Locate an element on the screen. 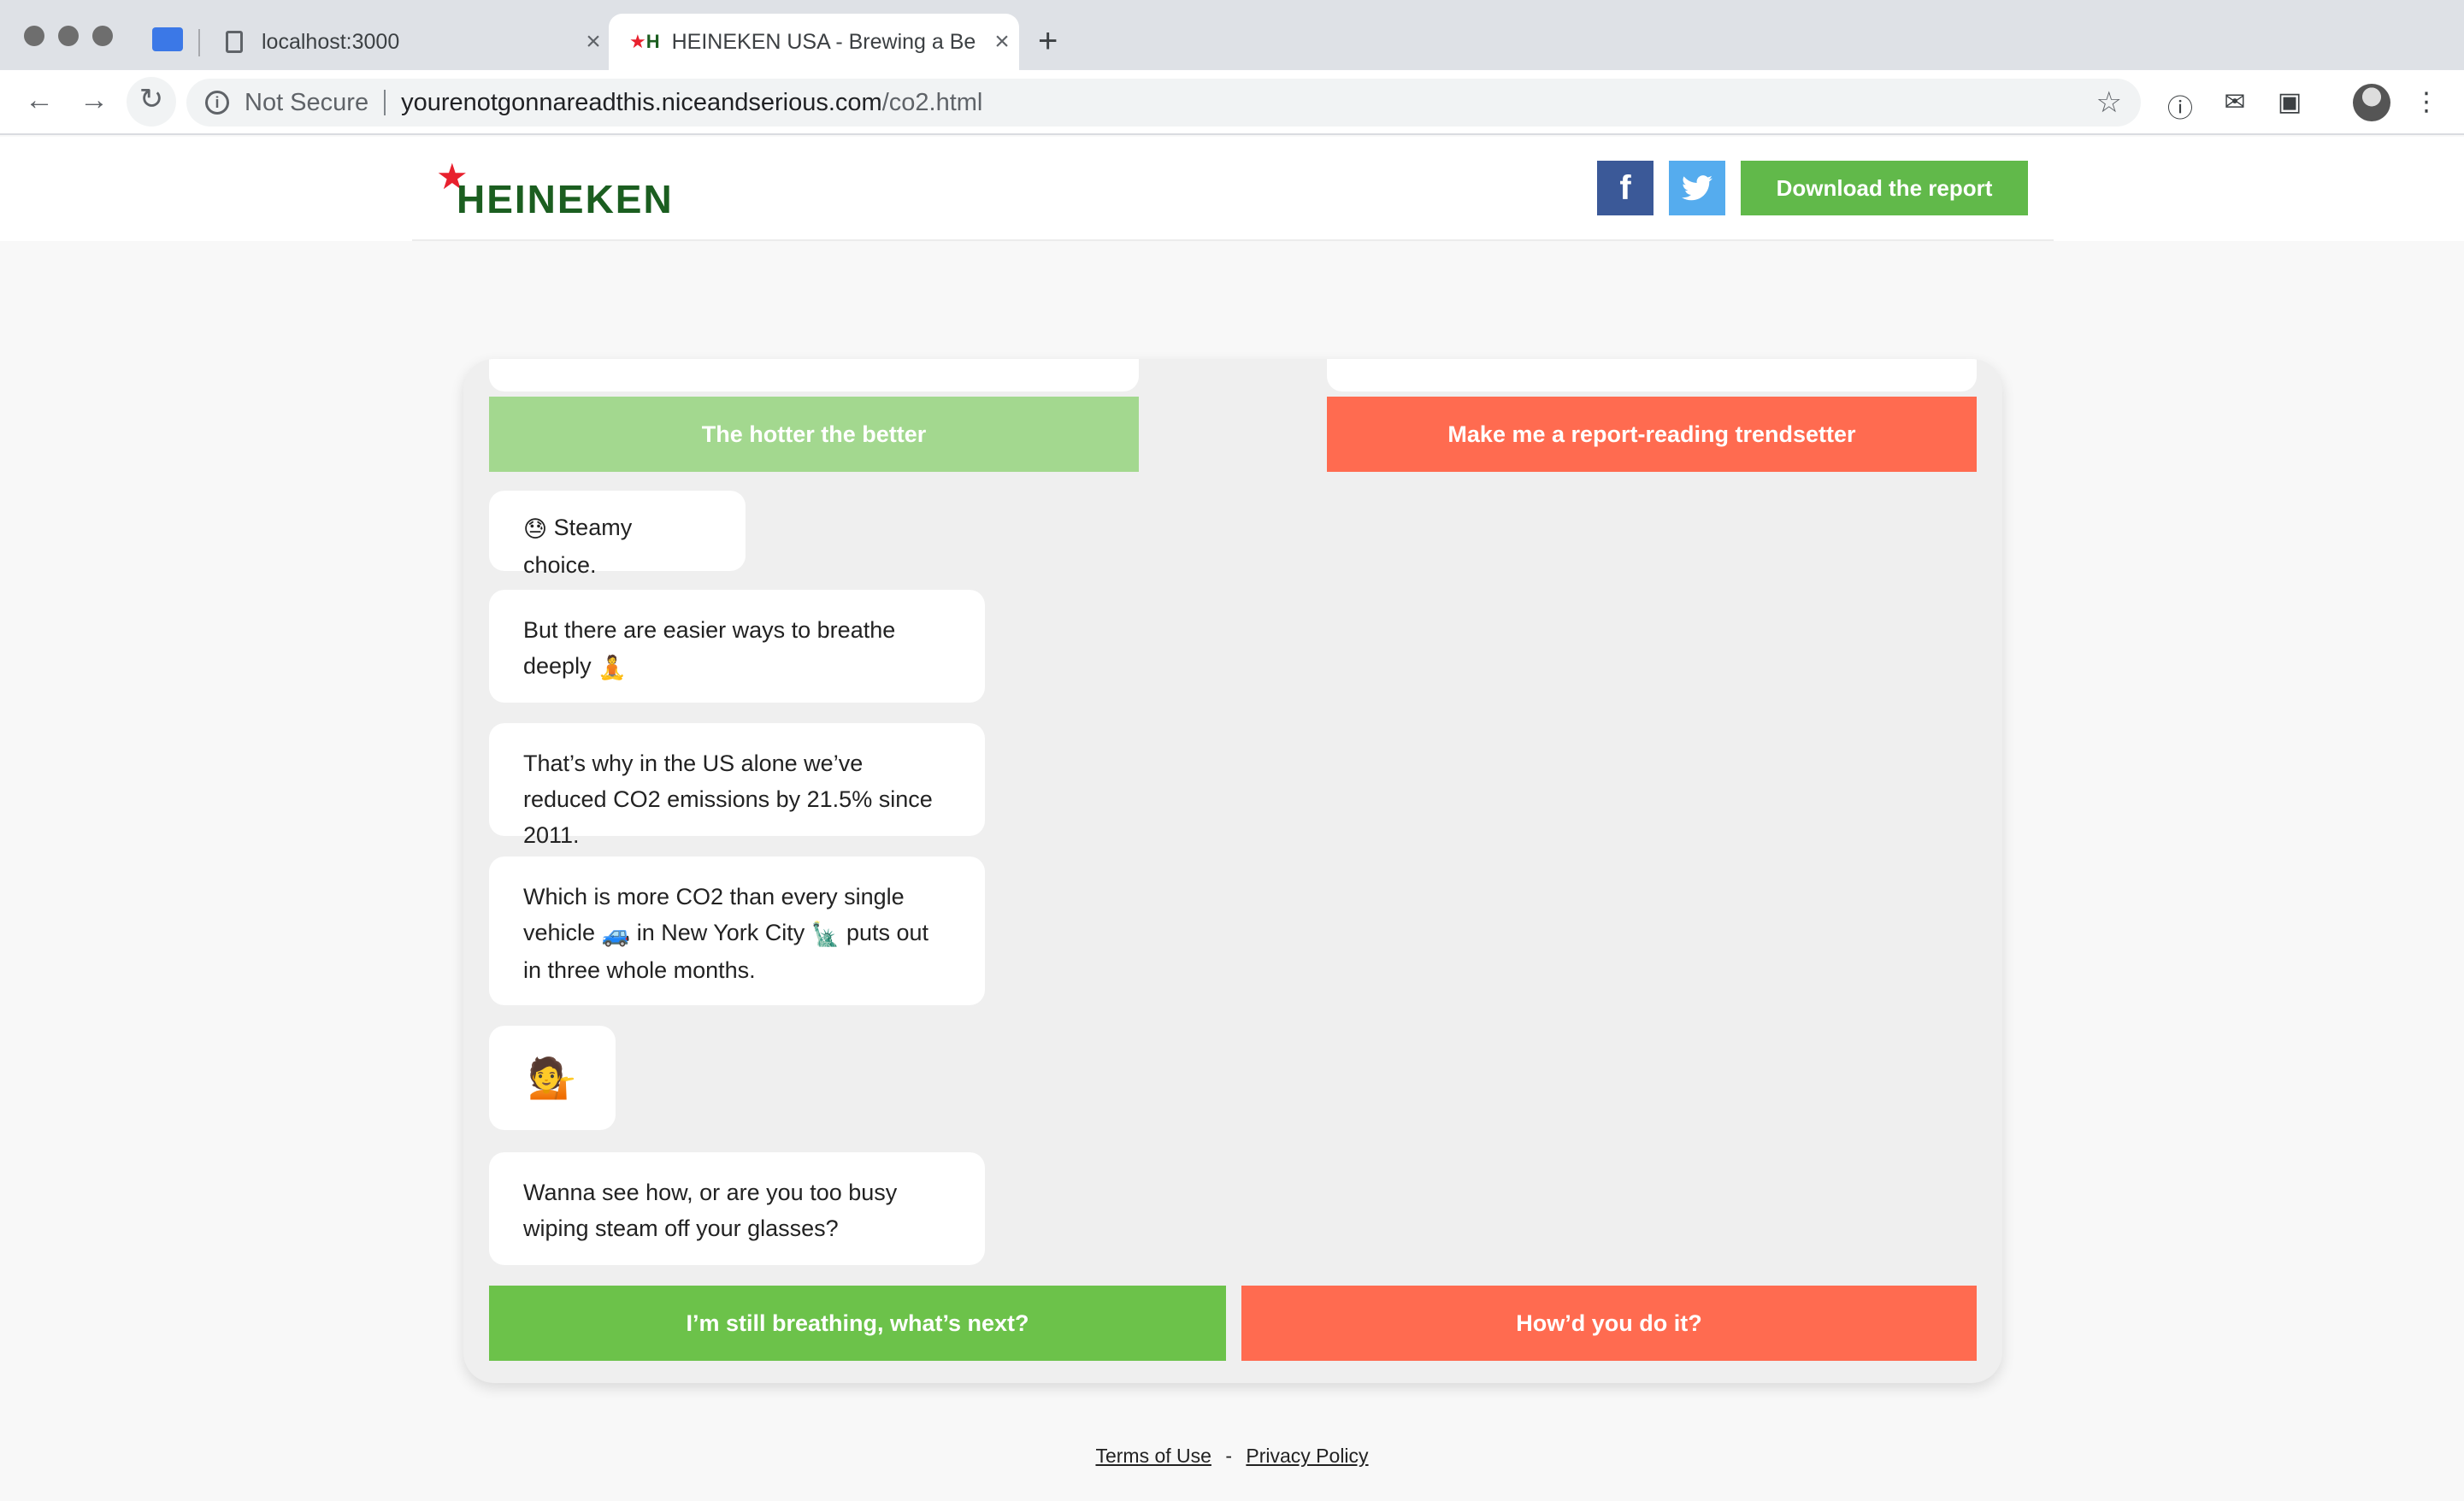 Image resolution: width=2464 pixels, height=1501 pixels. maximize-window-button is located at coordinates (102, 36).